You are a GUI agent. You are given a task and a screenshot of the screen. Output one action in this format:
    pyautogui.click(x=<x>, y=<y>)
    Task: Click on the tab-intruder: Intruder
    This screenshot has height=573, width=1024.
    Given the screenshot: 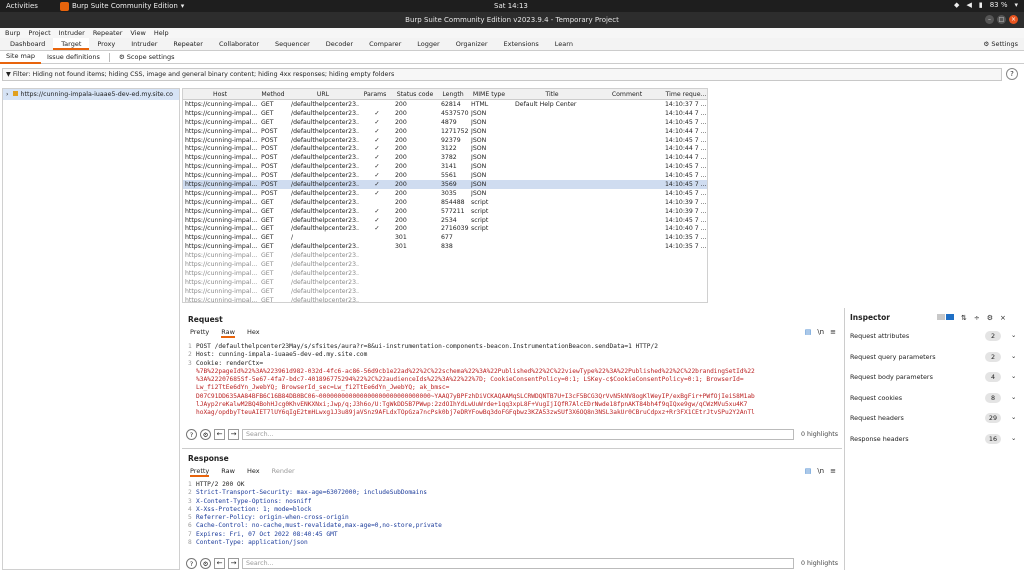 What is the action you would take?
    pyautogui.click(x=144, y=44)
    